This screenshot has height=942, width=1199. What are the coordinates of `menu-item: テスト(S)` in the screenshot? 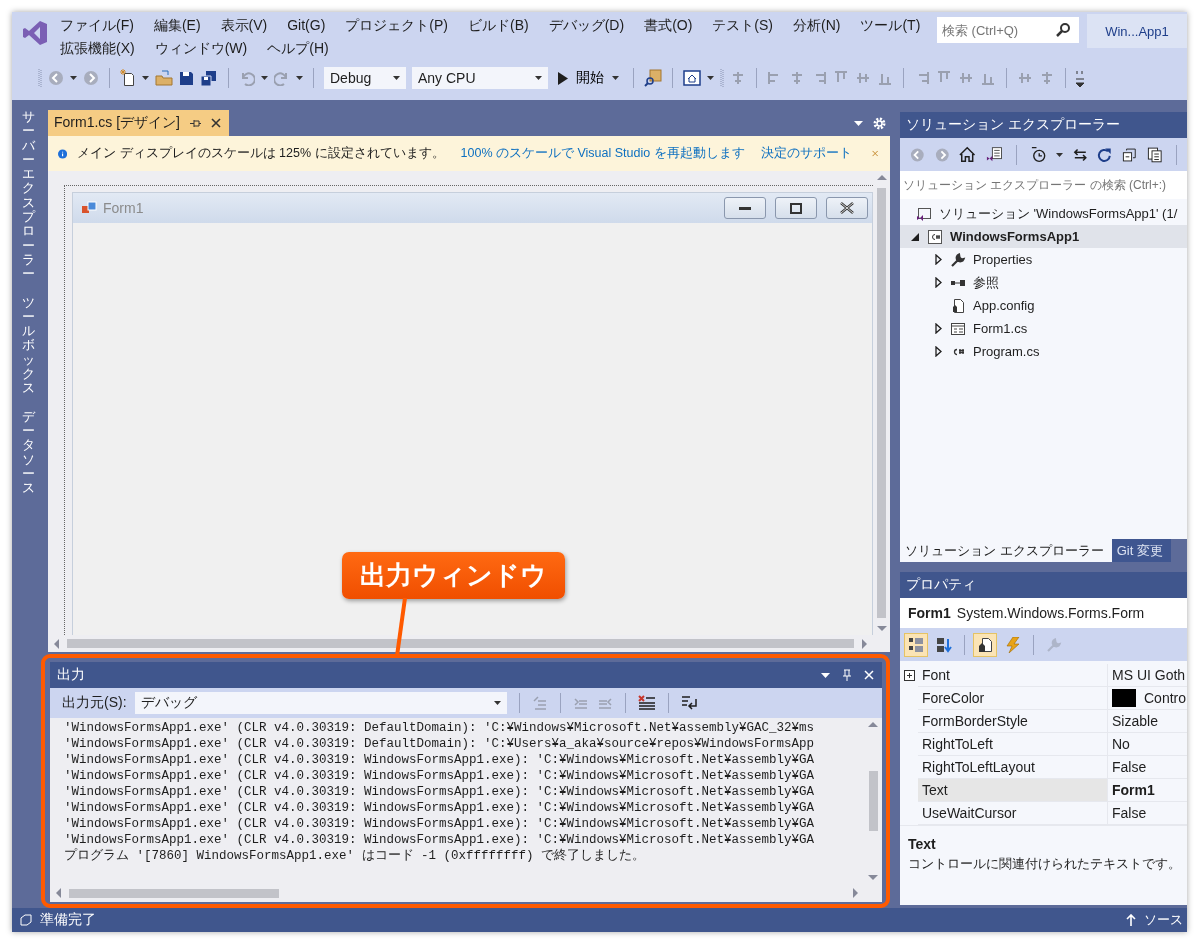 It's located at (746, 26).